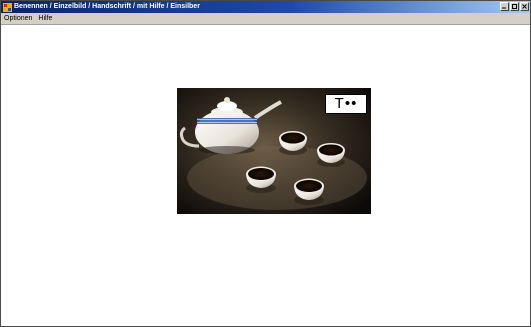 The image size is (531, 327). What do you see at coordinates (265, 19) in the screenshot?
I see `menu-bar: Optionen Hilfe` at bounding box center [265, 19].